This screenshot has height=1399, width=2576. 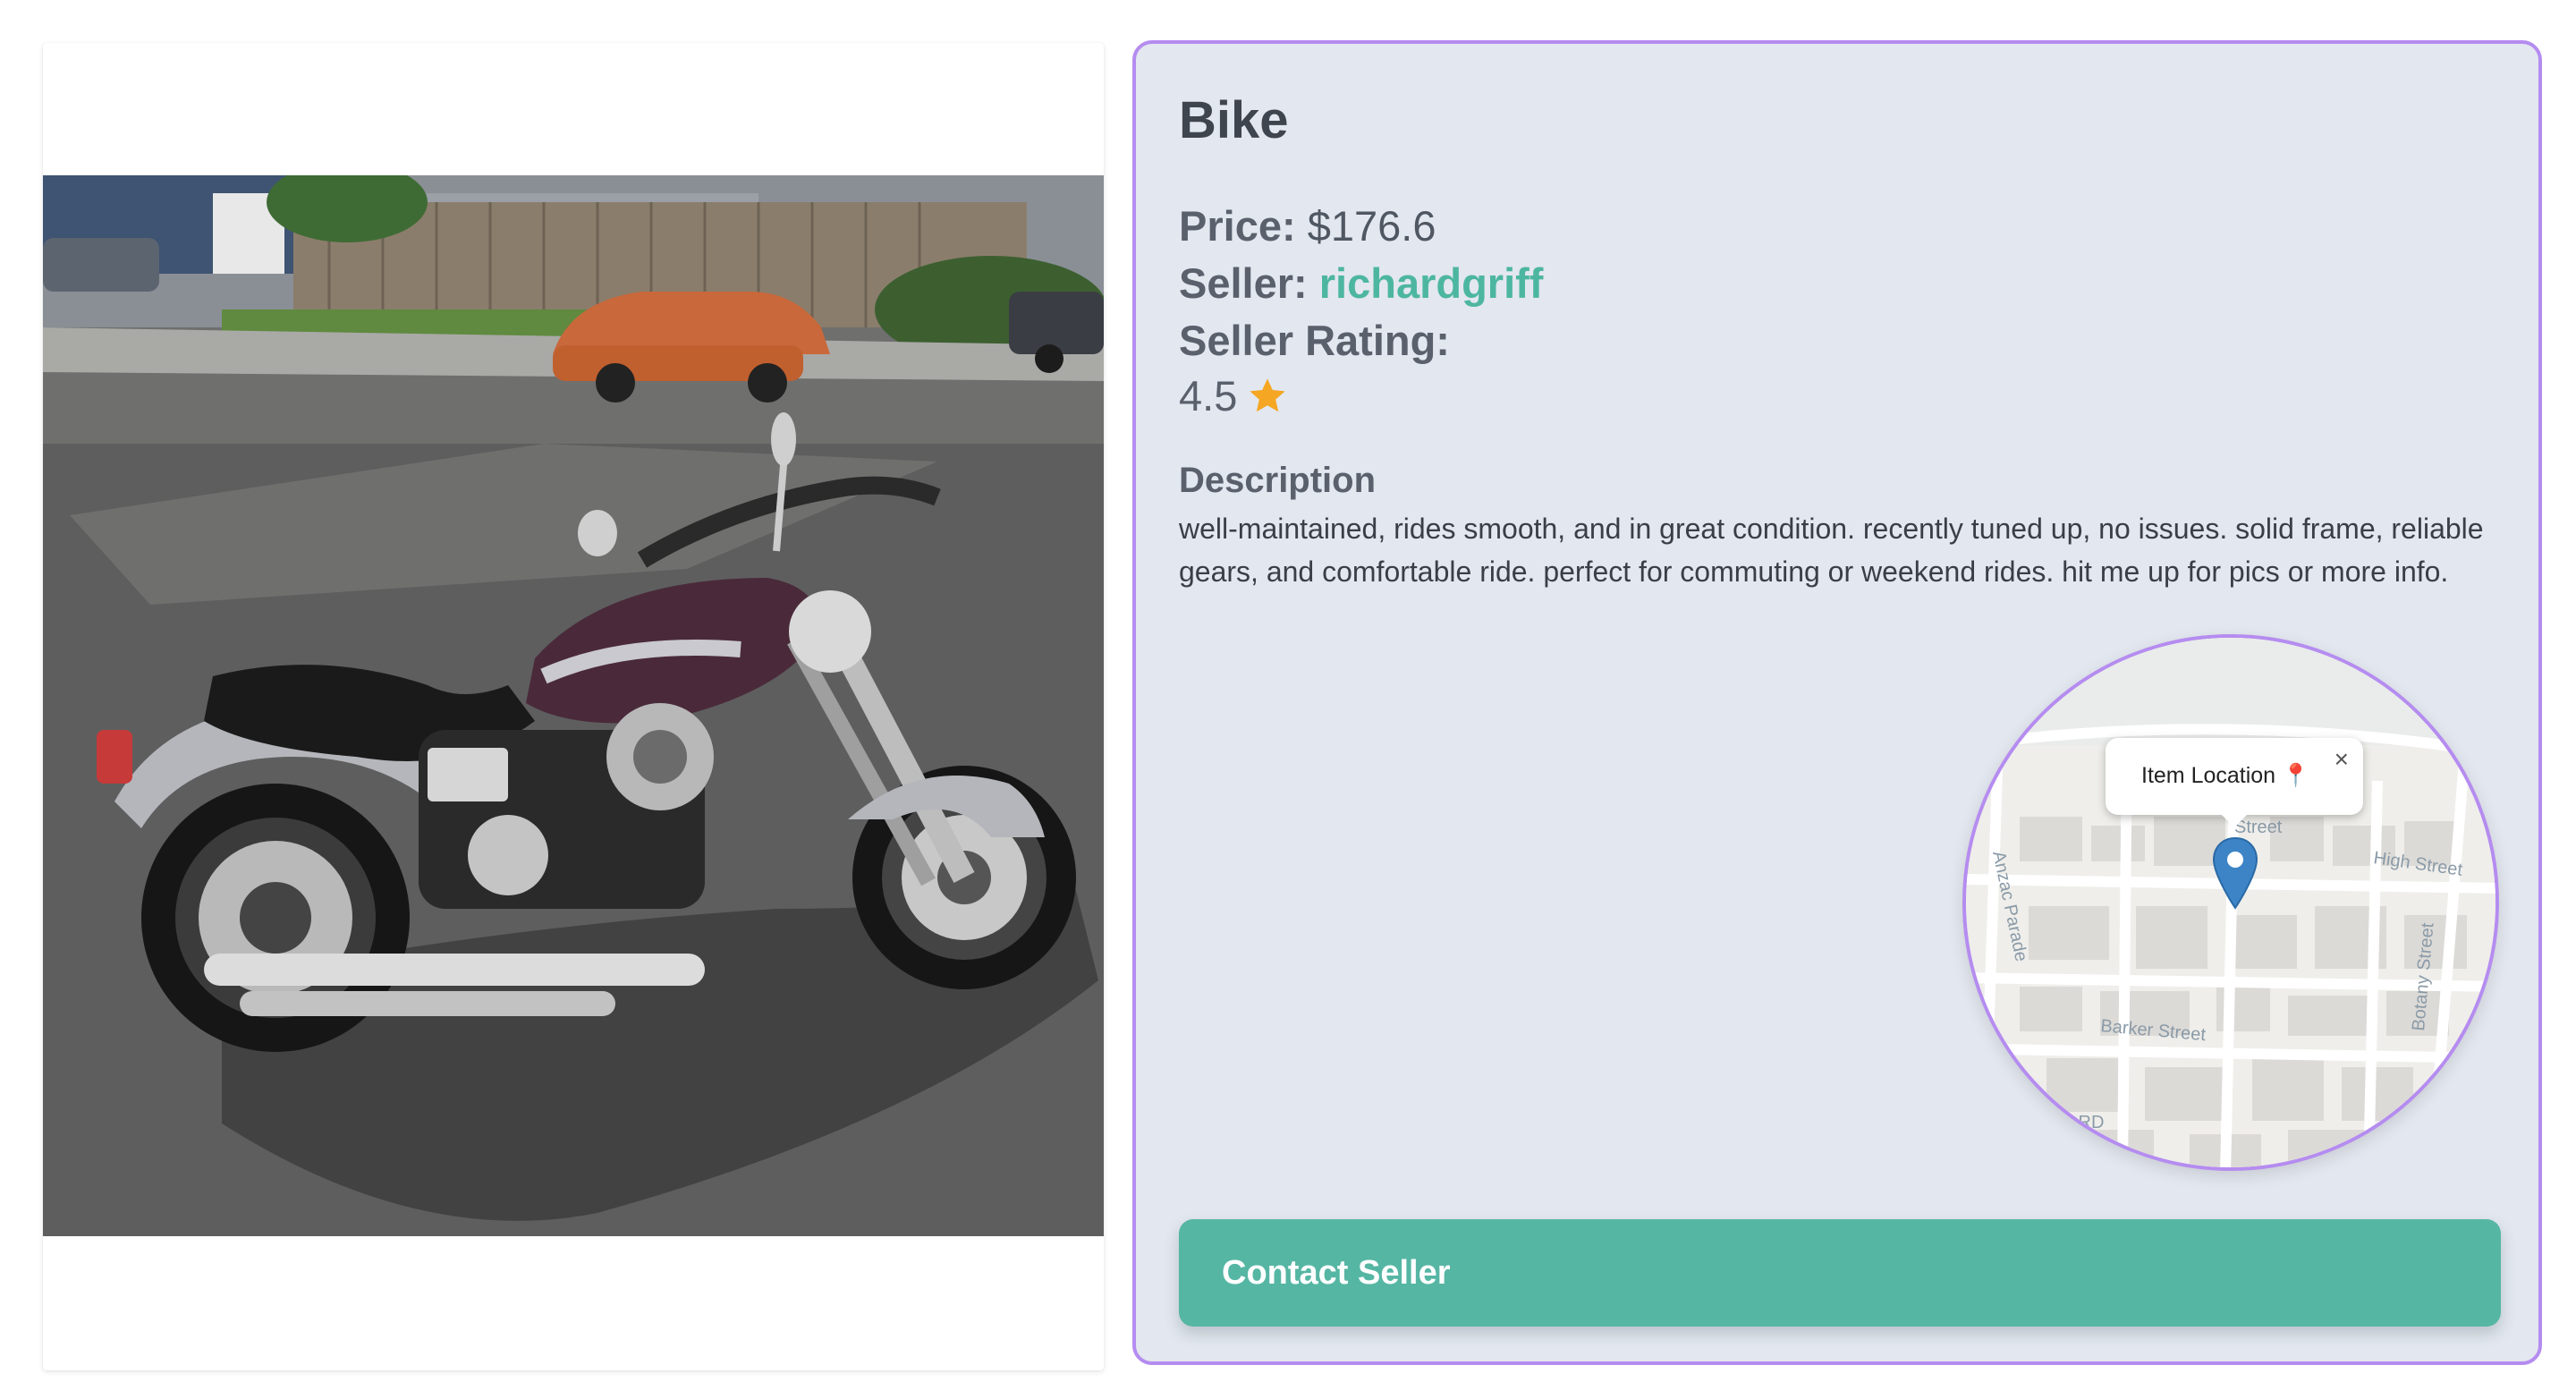 I want to click on map-pin-icon, so click(x=2235, y=873).